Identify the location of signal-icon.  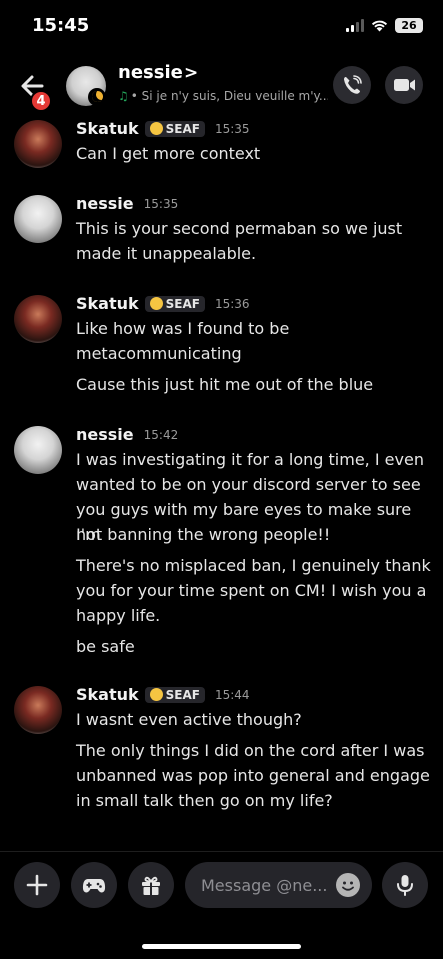
(355, 25).